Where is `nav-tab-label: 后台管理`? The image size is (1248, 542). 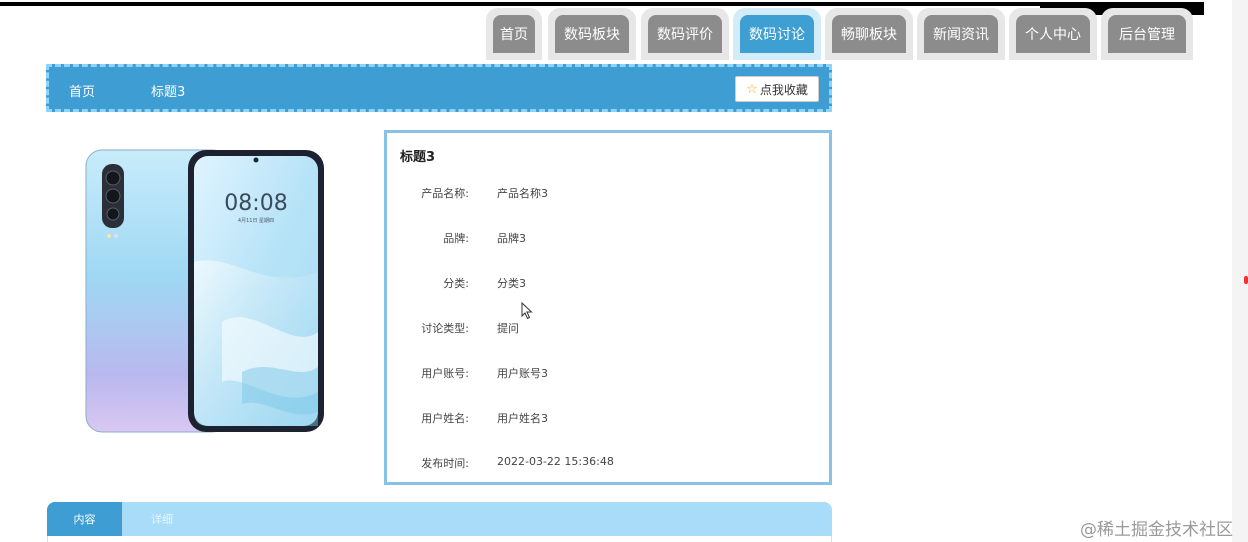 nav-tab-label: 后台管理 is located at coordinates (1147, 34).